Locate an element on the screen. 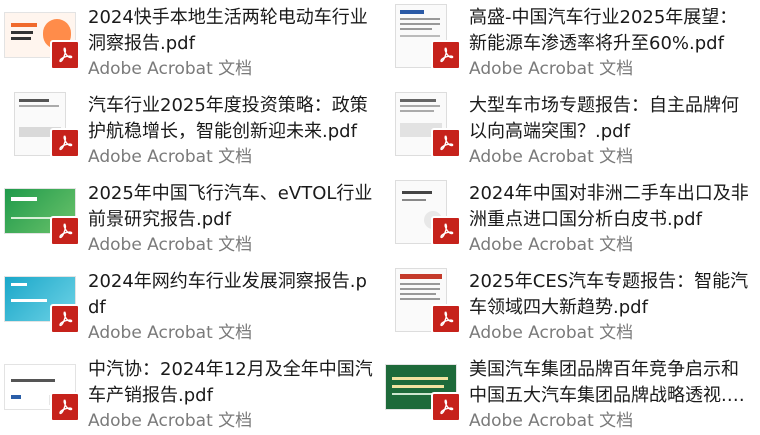 This screenshot has width=760, height=435. file-name: 美国汽车集团品牌百年竞争启示和中国五大汽车集团品牌战略透视.pdf is located at coordinates (609, 382).